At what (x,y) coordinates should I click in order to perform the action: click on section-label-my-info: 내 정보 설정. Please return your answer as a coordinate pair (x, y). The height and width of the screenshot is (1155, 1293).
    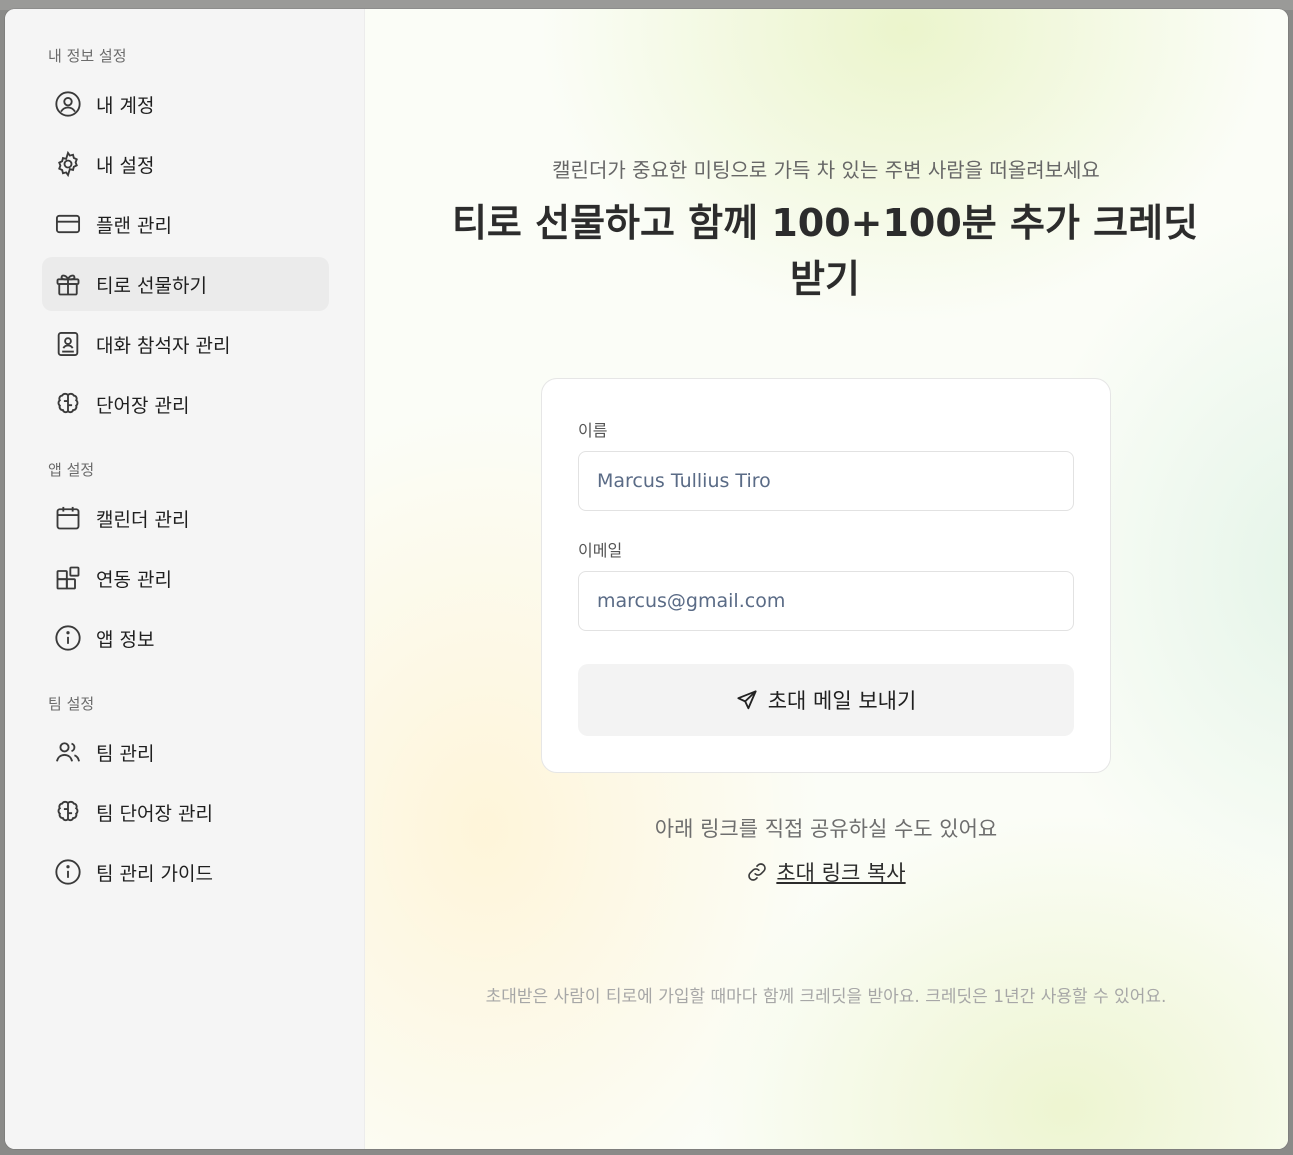
    Looking at the image, I should click on (87, 56).